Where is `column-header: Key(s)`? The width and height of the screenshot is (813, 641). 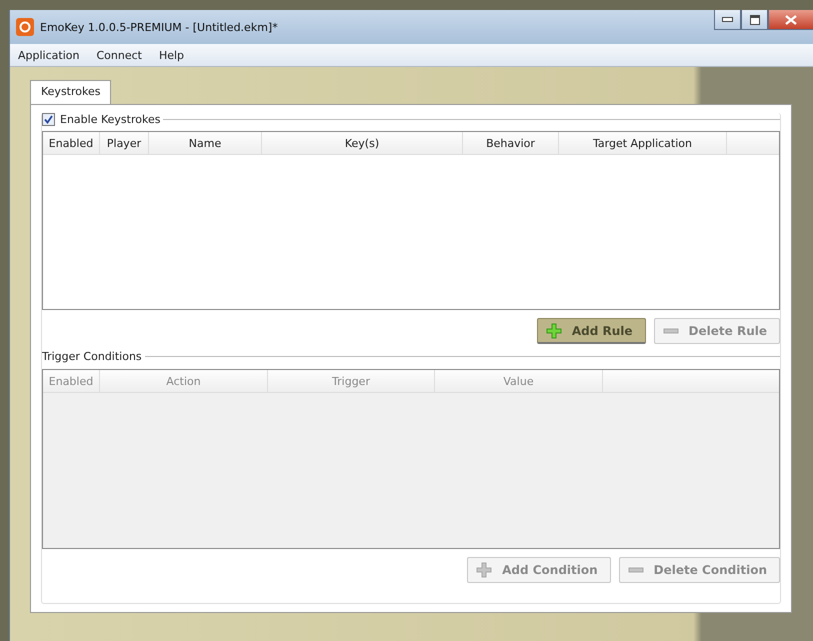
column-header: Key(s) is located at coordinates (362, 143).